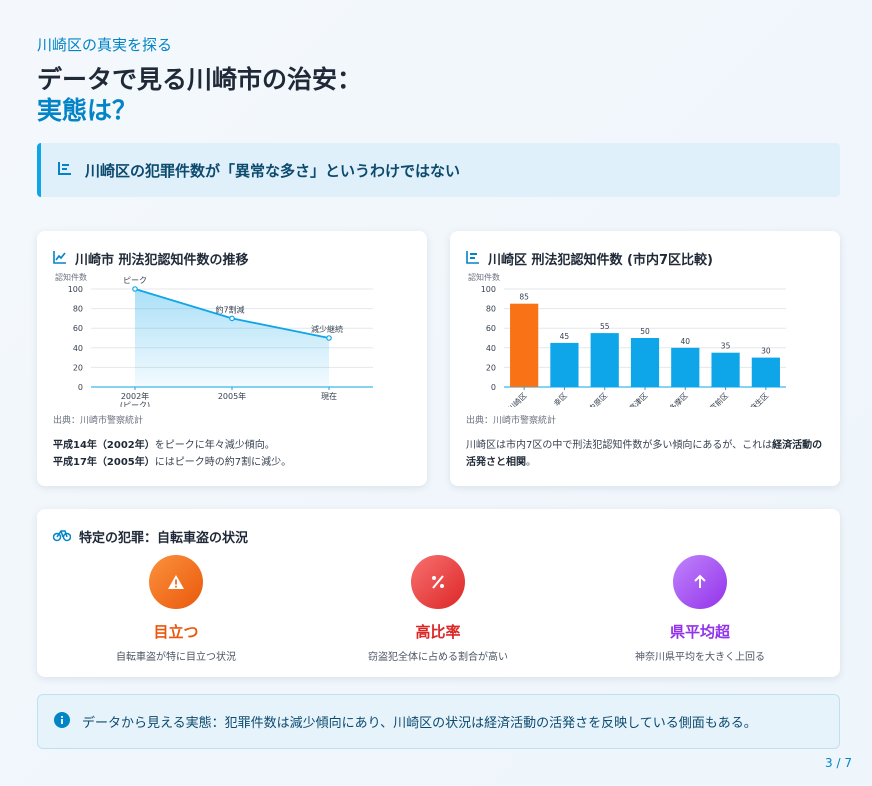 This screenshot has width=872, height=786. Describe the element at coordinates (151, 258) in the screenshot. I see `trend-card-title: 川崎市 刑法犯認知件数の推移` at that location.